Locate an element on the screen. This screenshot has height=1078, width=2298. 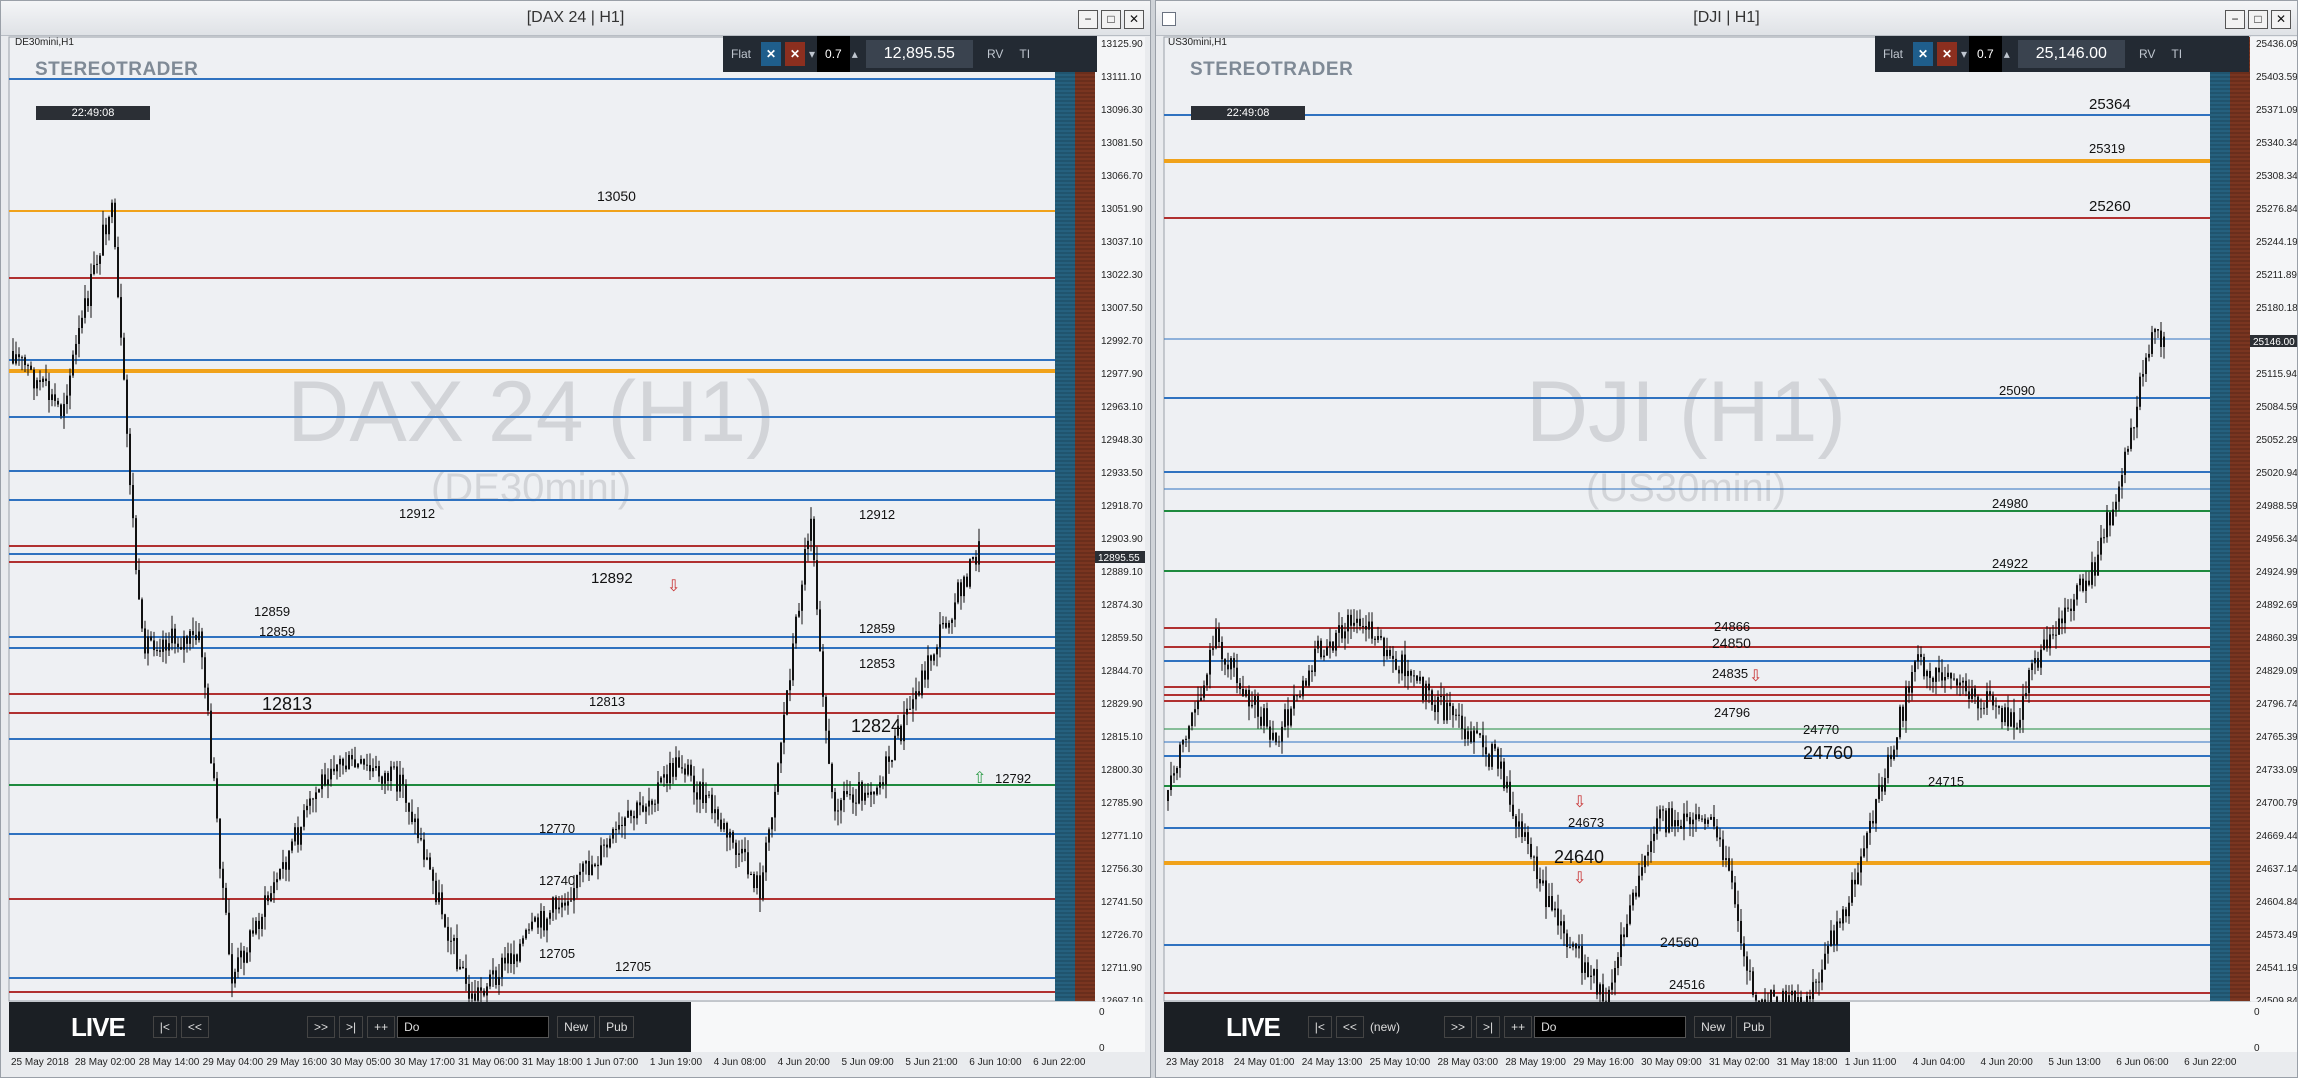
time-tick-label: 4 Jun 20:00 is located at coordinates (804, 1062).